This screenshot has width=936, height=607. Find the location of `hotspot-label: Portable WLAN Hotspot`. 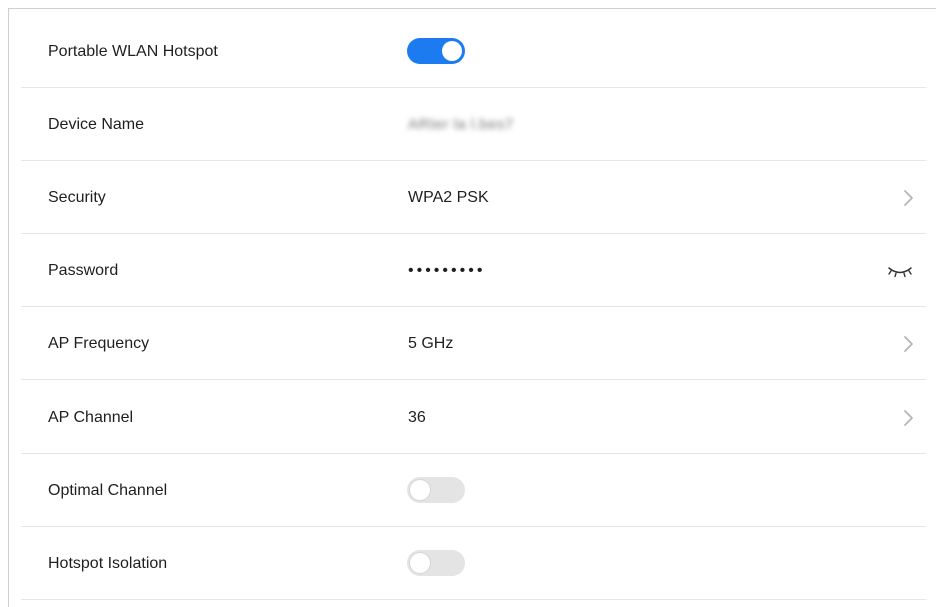

hotspot-label: Portable WLAN Hotspot is located at coordinates (133, 51).